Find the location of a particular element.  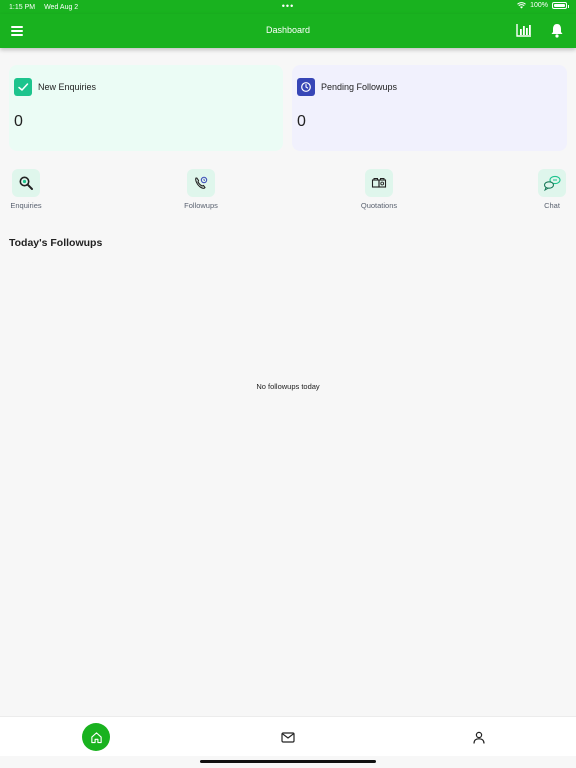

nav-home-button is located at coordinates (96, 737).